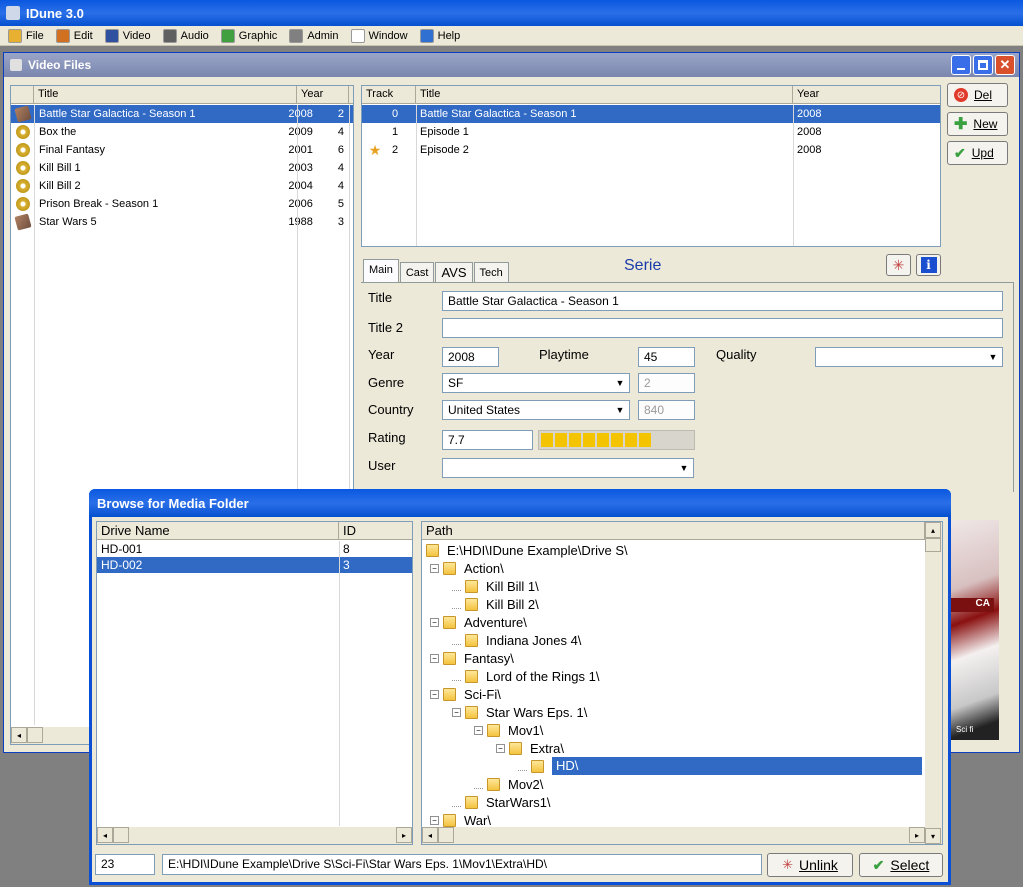 This screenshot has height=887, width=1023. Describe the element at coordinates (382, 465) in the screenshot. I see `user-label: User` at that location.